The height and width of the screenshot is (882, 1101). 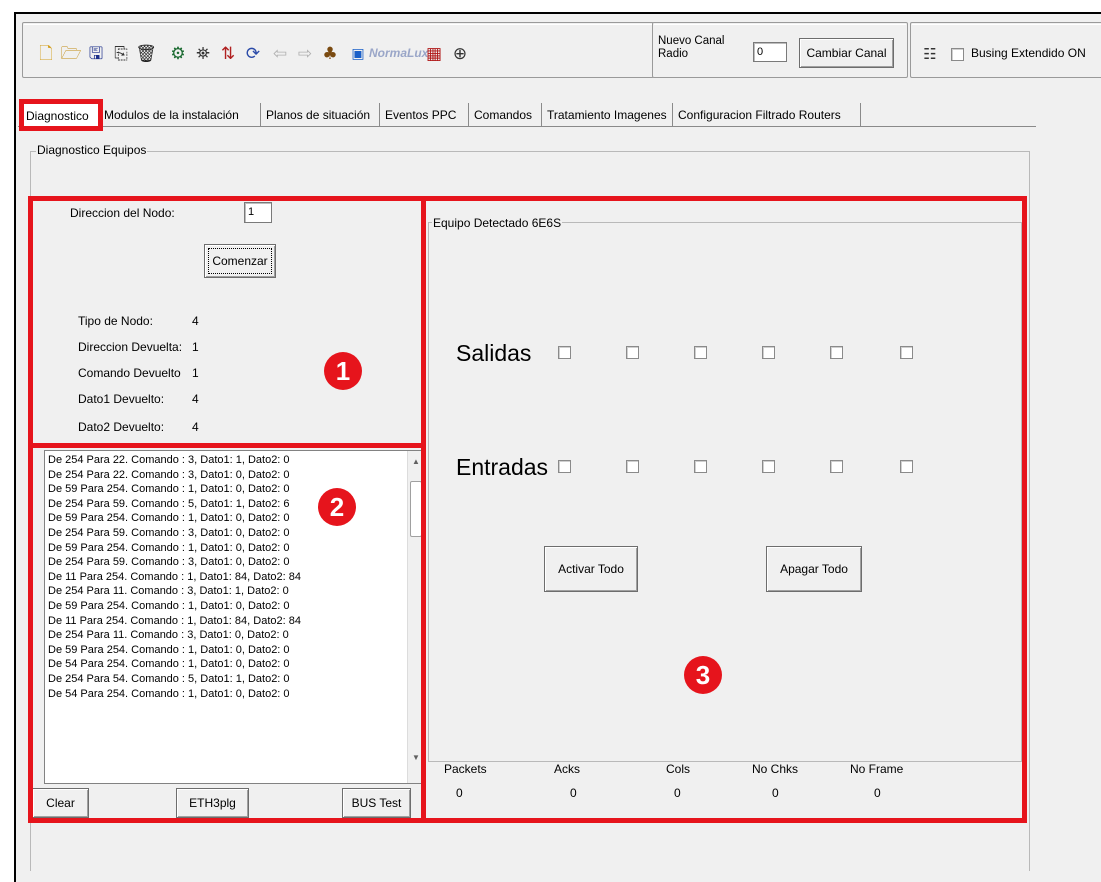 What do you see at coordinates (337, 507) in the screenshot?
I see `badge-2: 2` at bounding box center [337, 507].